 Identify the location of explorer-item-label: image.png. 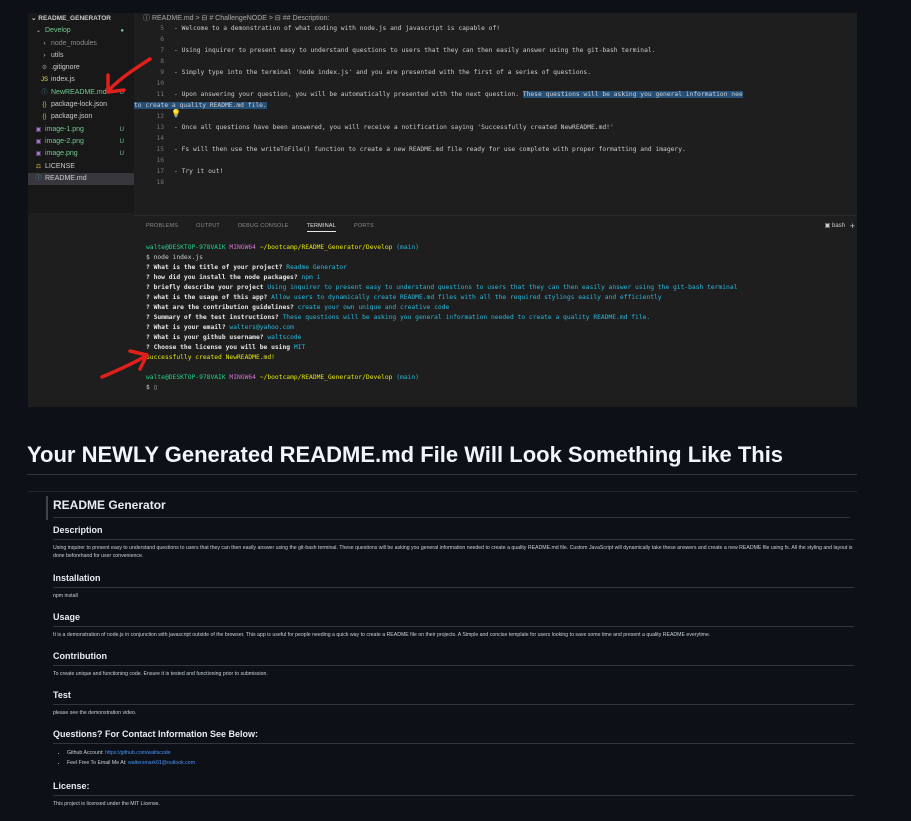
(61, 154).